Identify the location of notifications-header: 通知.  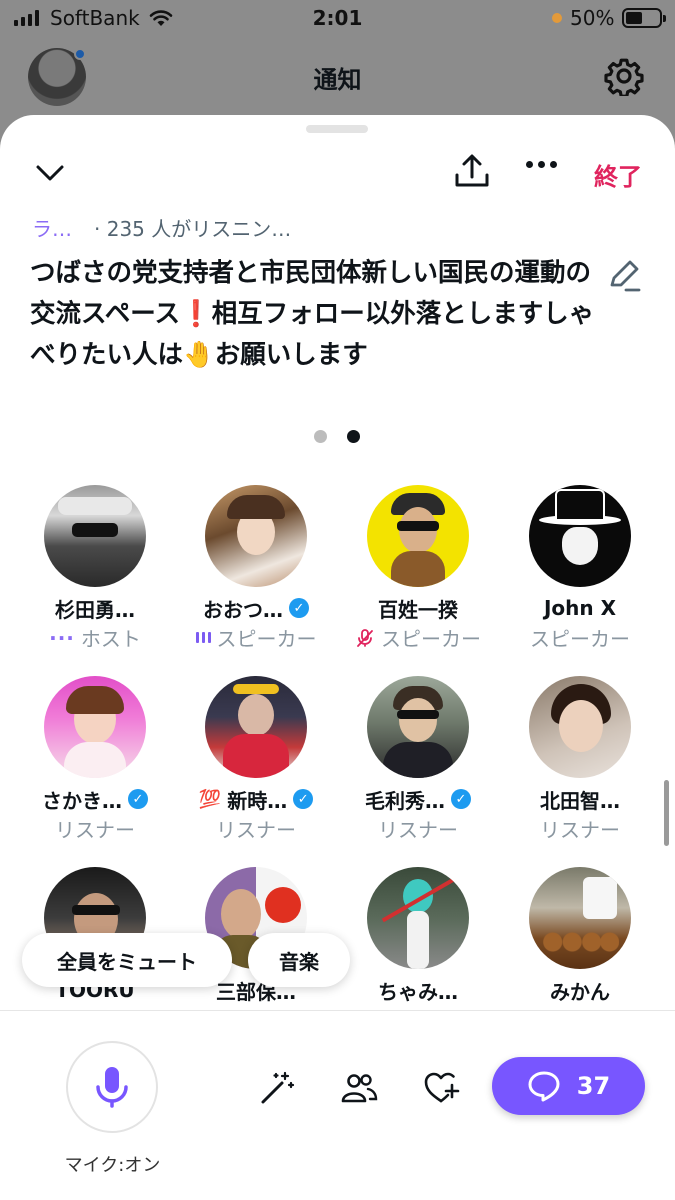
(337, 77).